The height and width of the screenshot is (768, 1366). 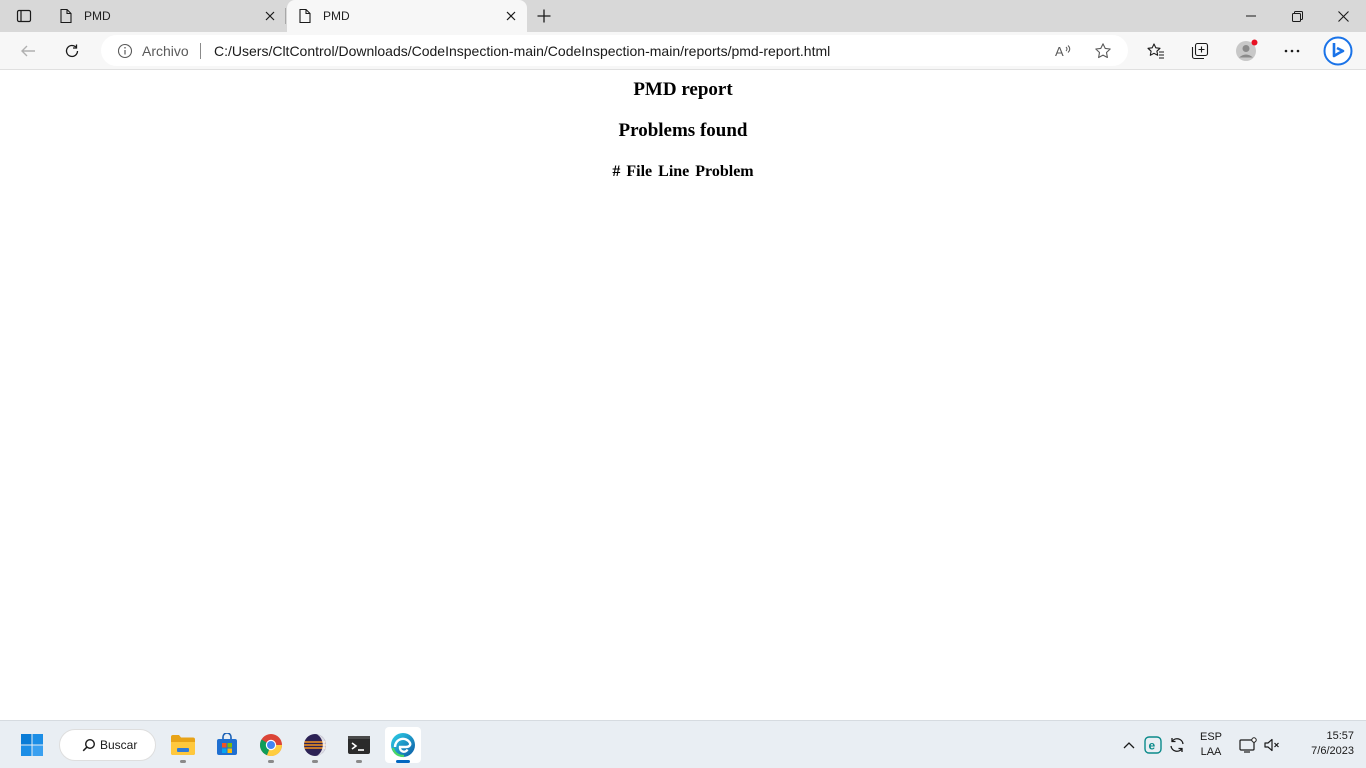 I want to click on terminal-icon, so click(x=359, y=745).